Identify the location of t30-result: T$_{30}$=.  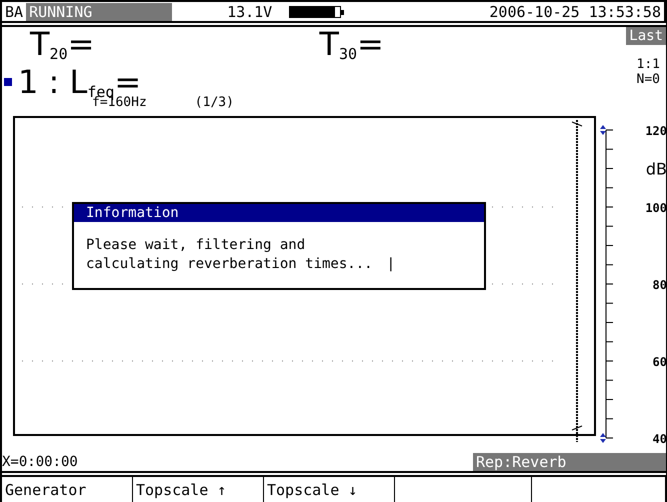
(351, 44).